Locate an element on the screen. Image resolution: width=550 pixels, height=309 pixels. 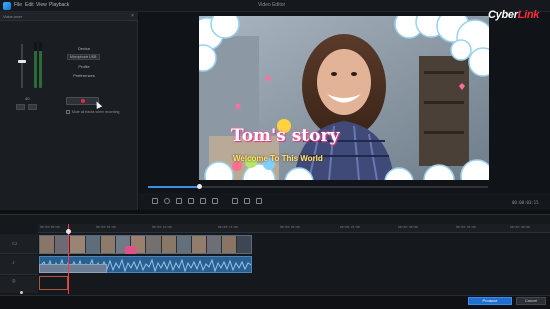
ruler-tick: 00:00:05:00 is located at coordinates (106, 227).